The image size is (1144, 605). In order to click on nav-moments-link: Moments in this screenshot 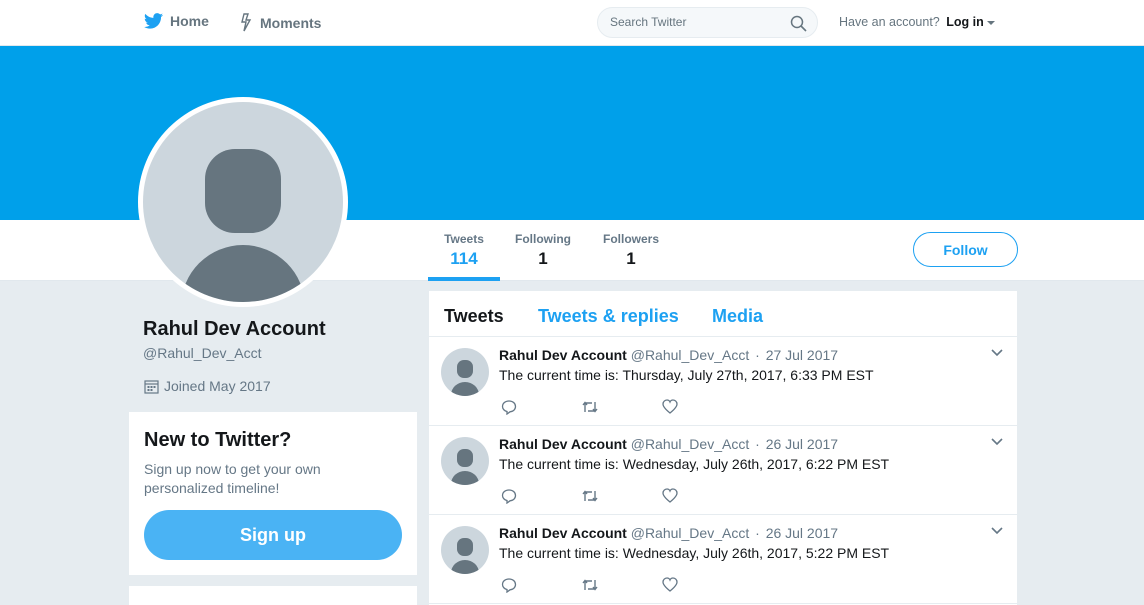, I will do `click(279, 22)`.